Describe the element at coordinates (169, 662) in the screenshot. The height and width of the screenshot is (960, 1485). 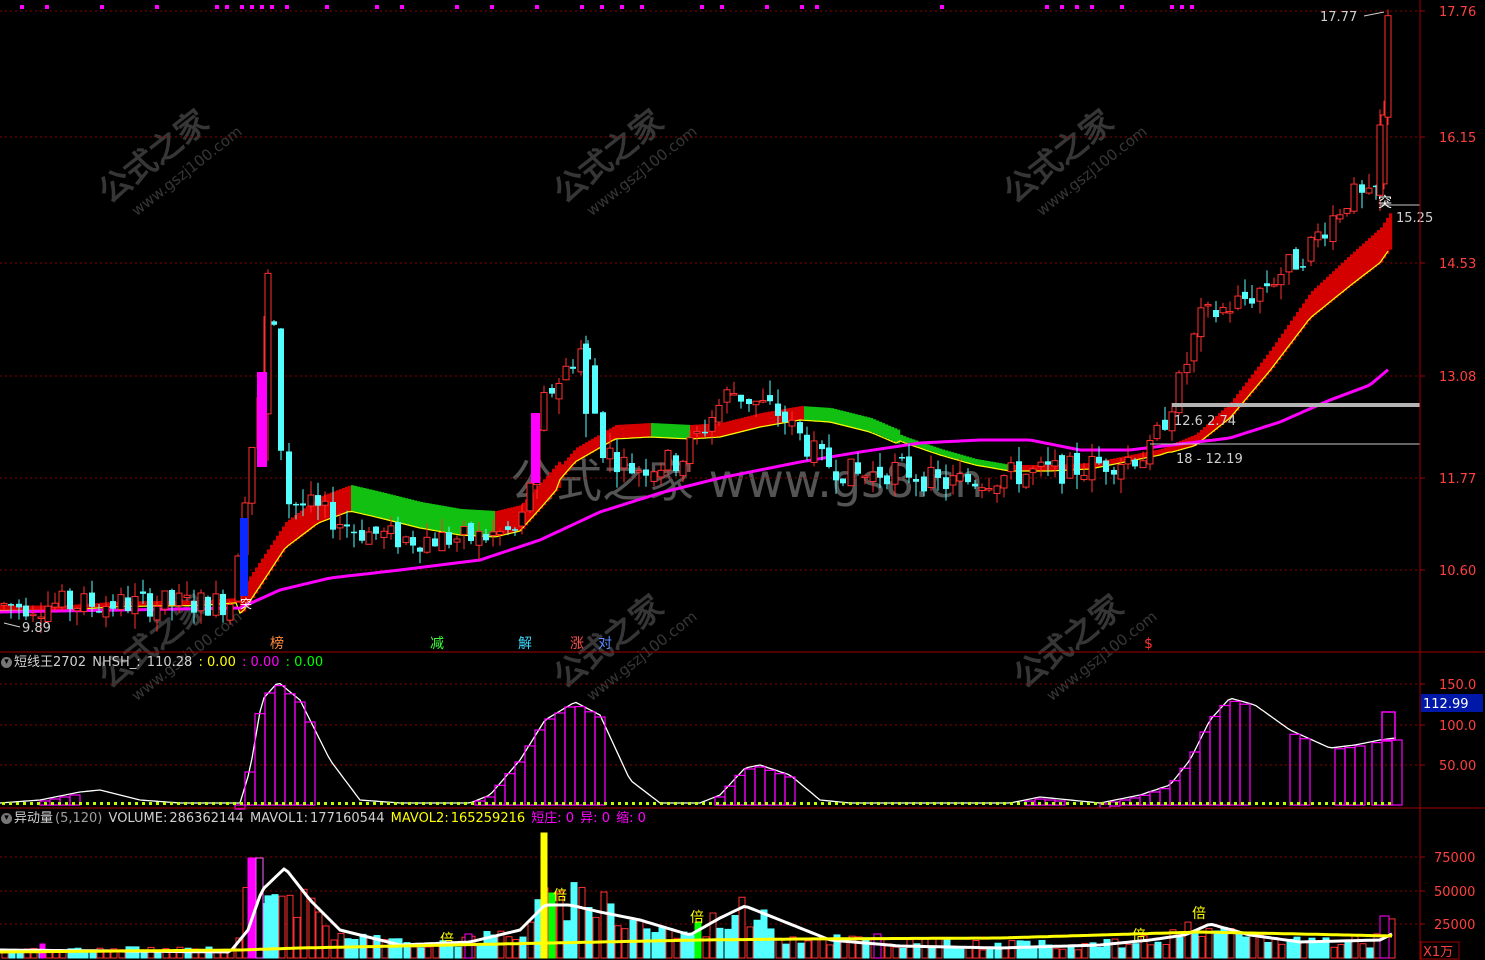
I see `indicator-field-value: 110.28` at that location.